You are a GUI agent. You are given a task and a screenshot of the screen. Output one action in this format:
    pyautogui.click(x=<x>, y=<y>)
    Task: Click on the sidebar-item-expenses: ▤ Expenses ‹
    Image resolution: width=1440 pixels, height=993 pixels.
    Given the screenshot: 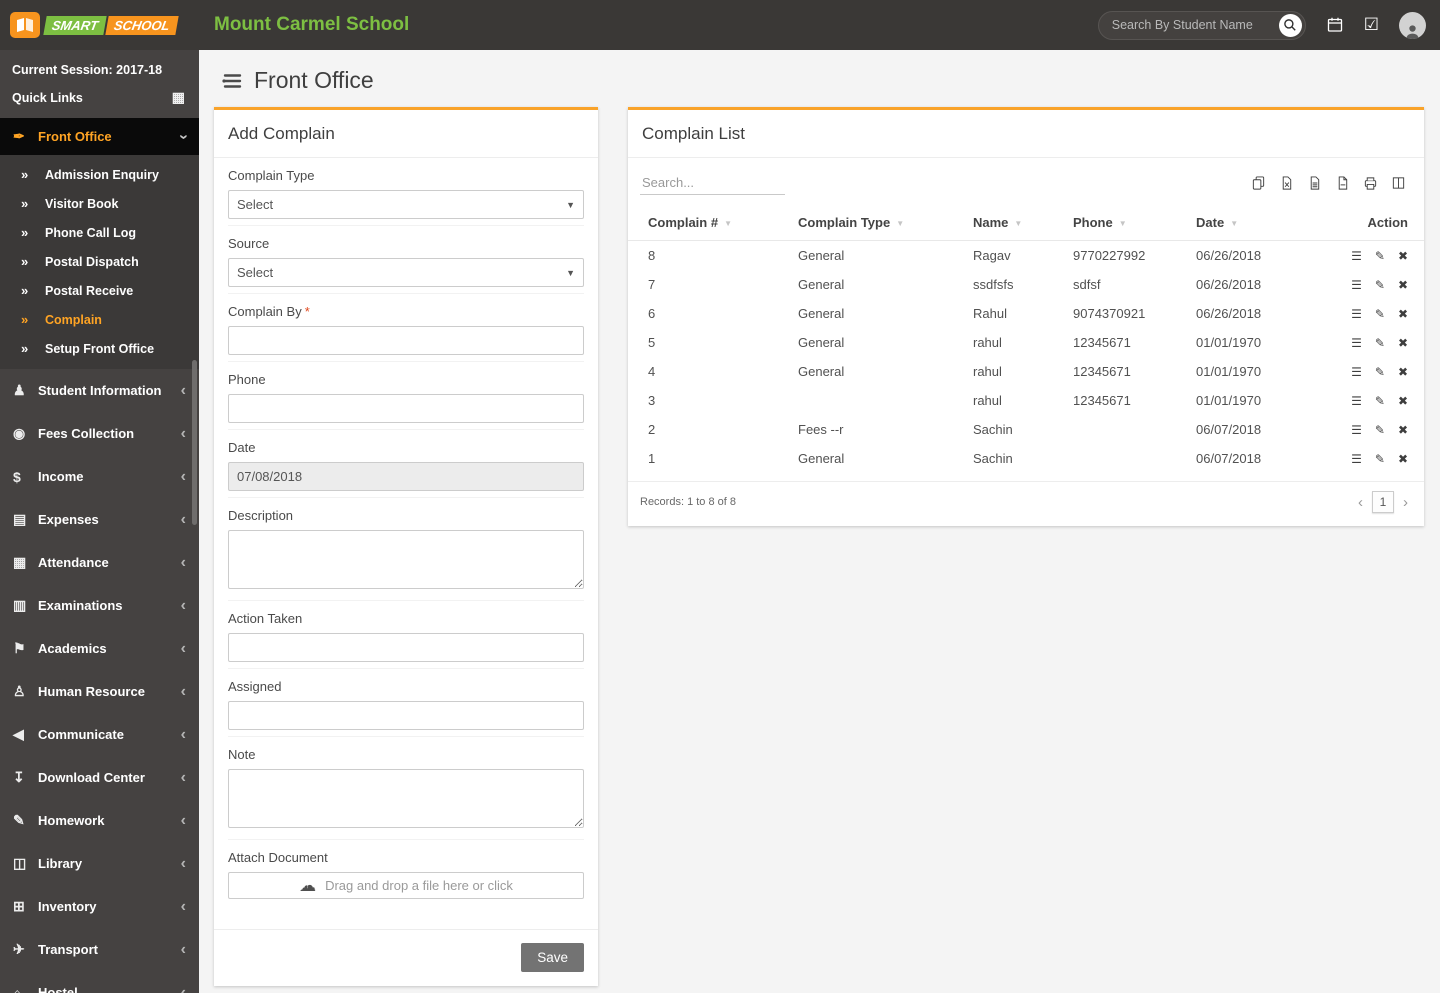 What is the action you would take?
    pyautogui.click(x=99, y=519)
    